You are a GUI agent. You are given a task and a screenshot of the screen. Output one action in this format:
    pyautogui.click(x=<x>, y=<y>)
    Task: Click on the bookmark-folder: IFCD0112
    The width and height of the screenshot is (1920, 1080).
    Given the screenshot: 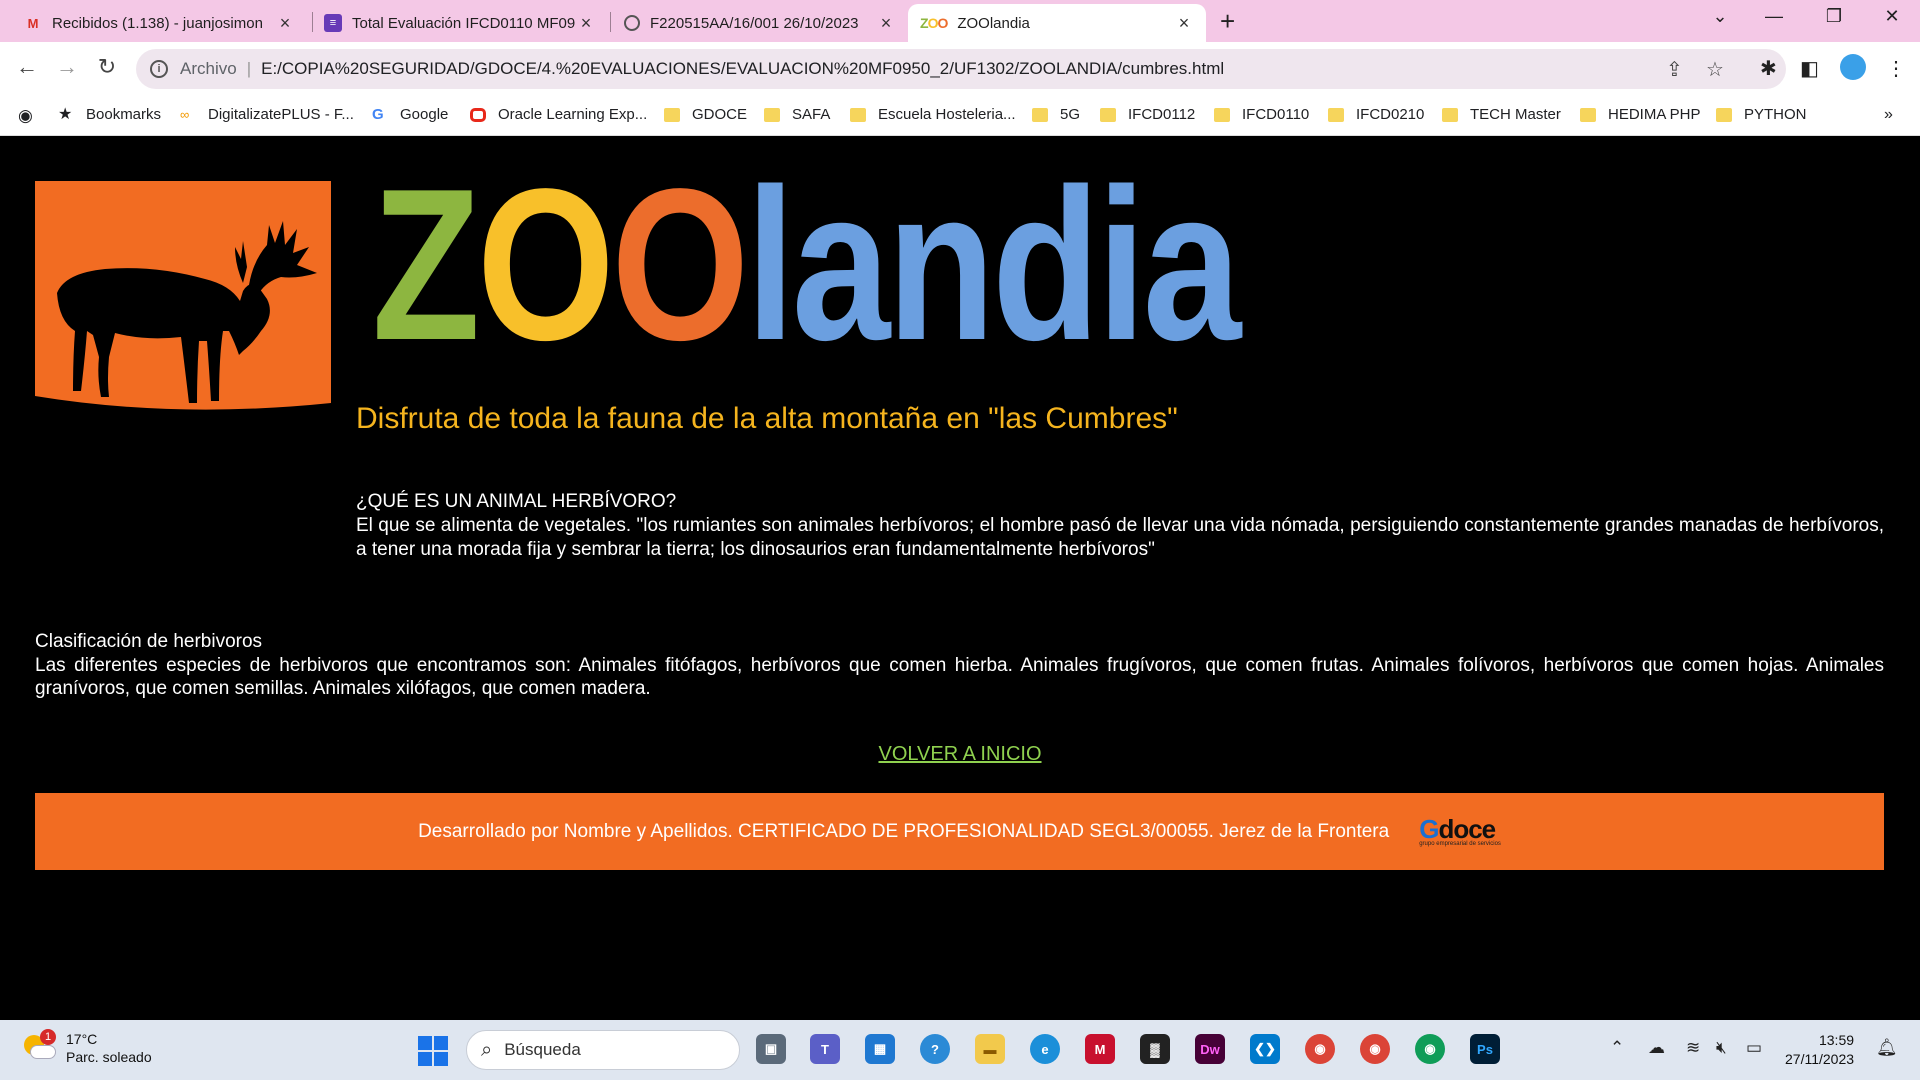 What is the action you would take?
    pyautogui.click(x=1147, y=114)
    